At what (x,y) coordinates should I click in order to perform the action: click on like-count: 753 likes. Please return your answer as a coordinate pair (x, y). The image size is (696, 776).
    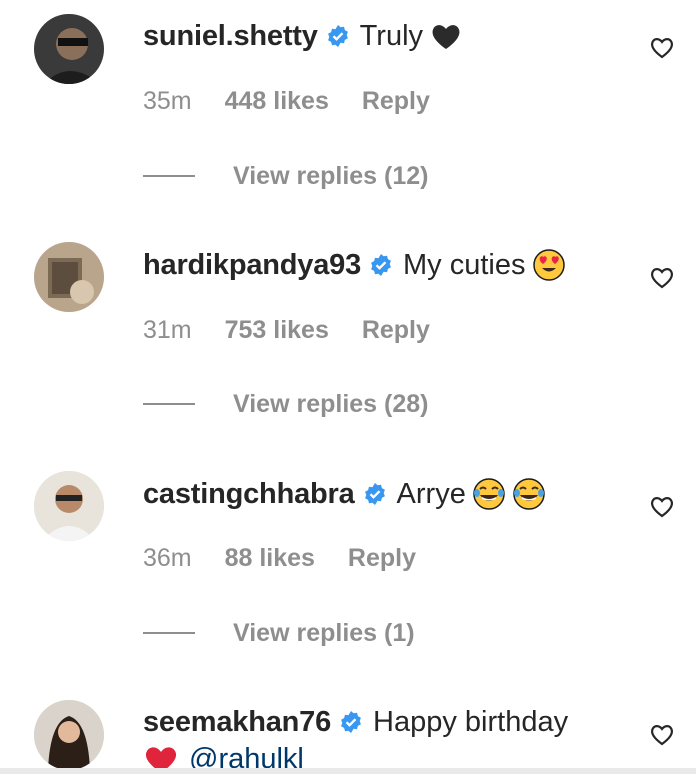
    Looking at the image, I should click on (277, 330).